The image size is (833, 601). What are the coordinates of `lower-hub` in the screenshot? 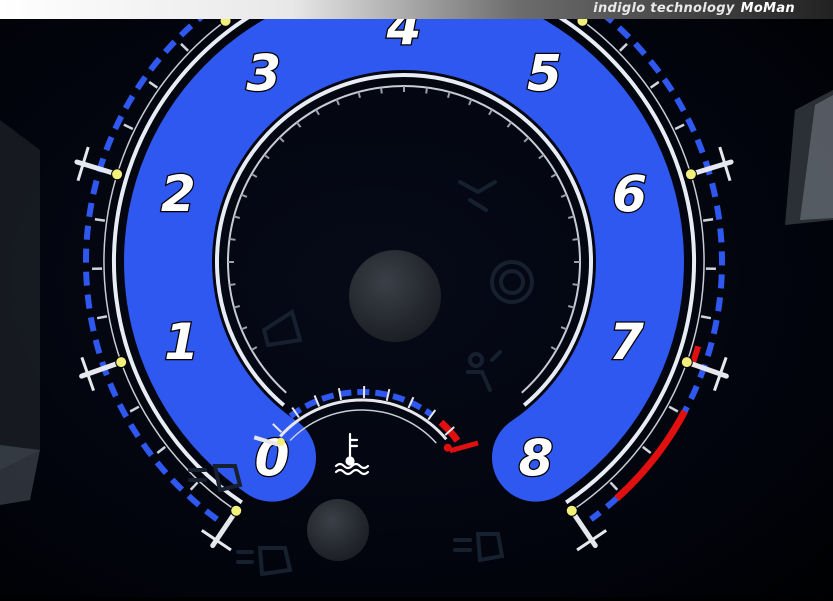 It's located at (338, 530).